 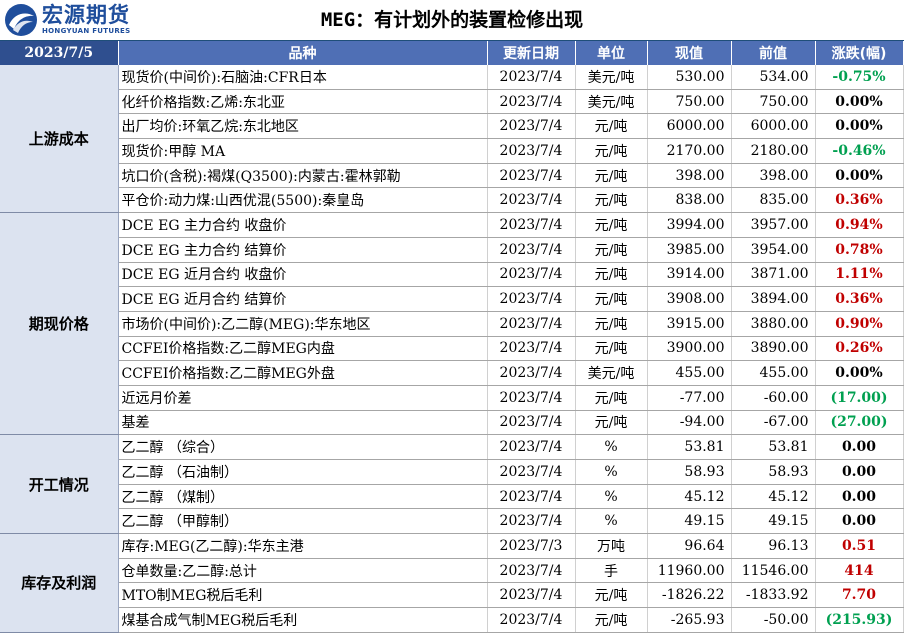 What do you see at coordinates (689, 595) in the screenshot?
I see `current-value: -1826.22` at bounding box center [689, 595].